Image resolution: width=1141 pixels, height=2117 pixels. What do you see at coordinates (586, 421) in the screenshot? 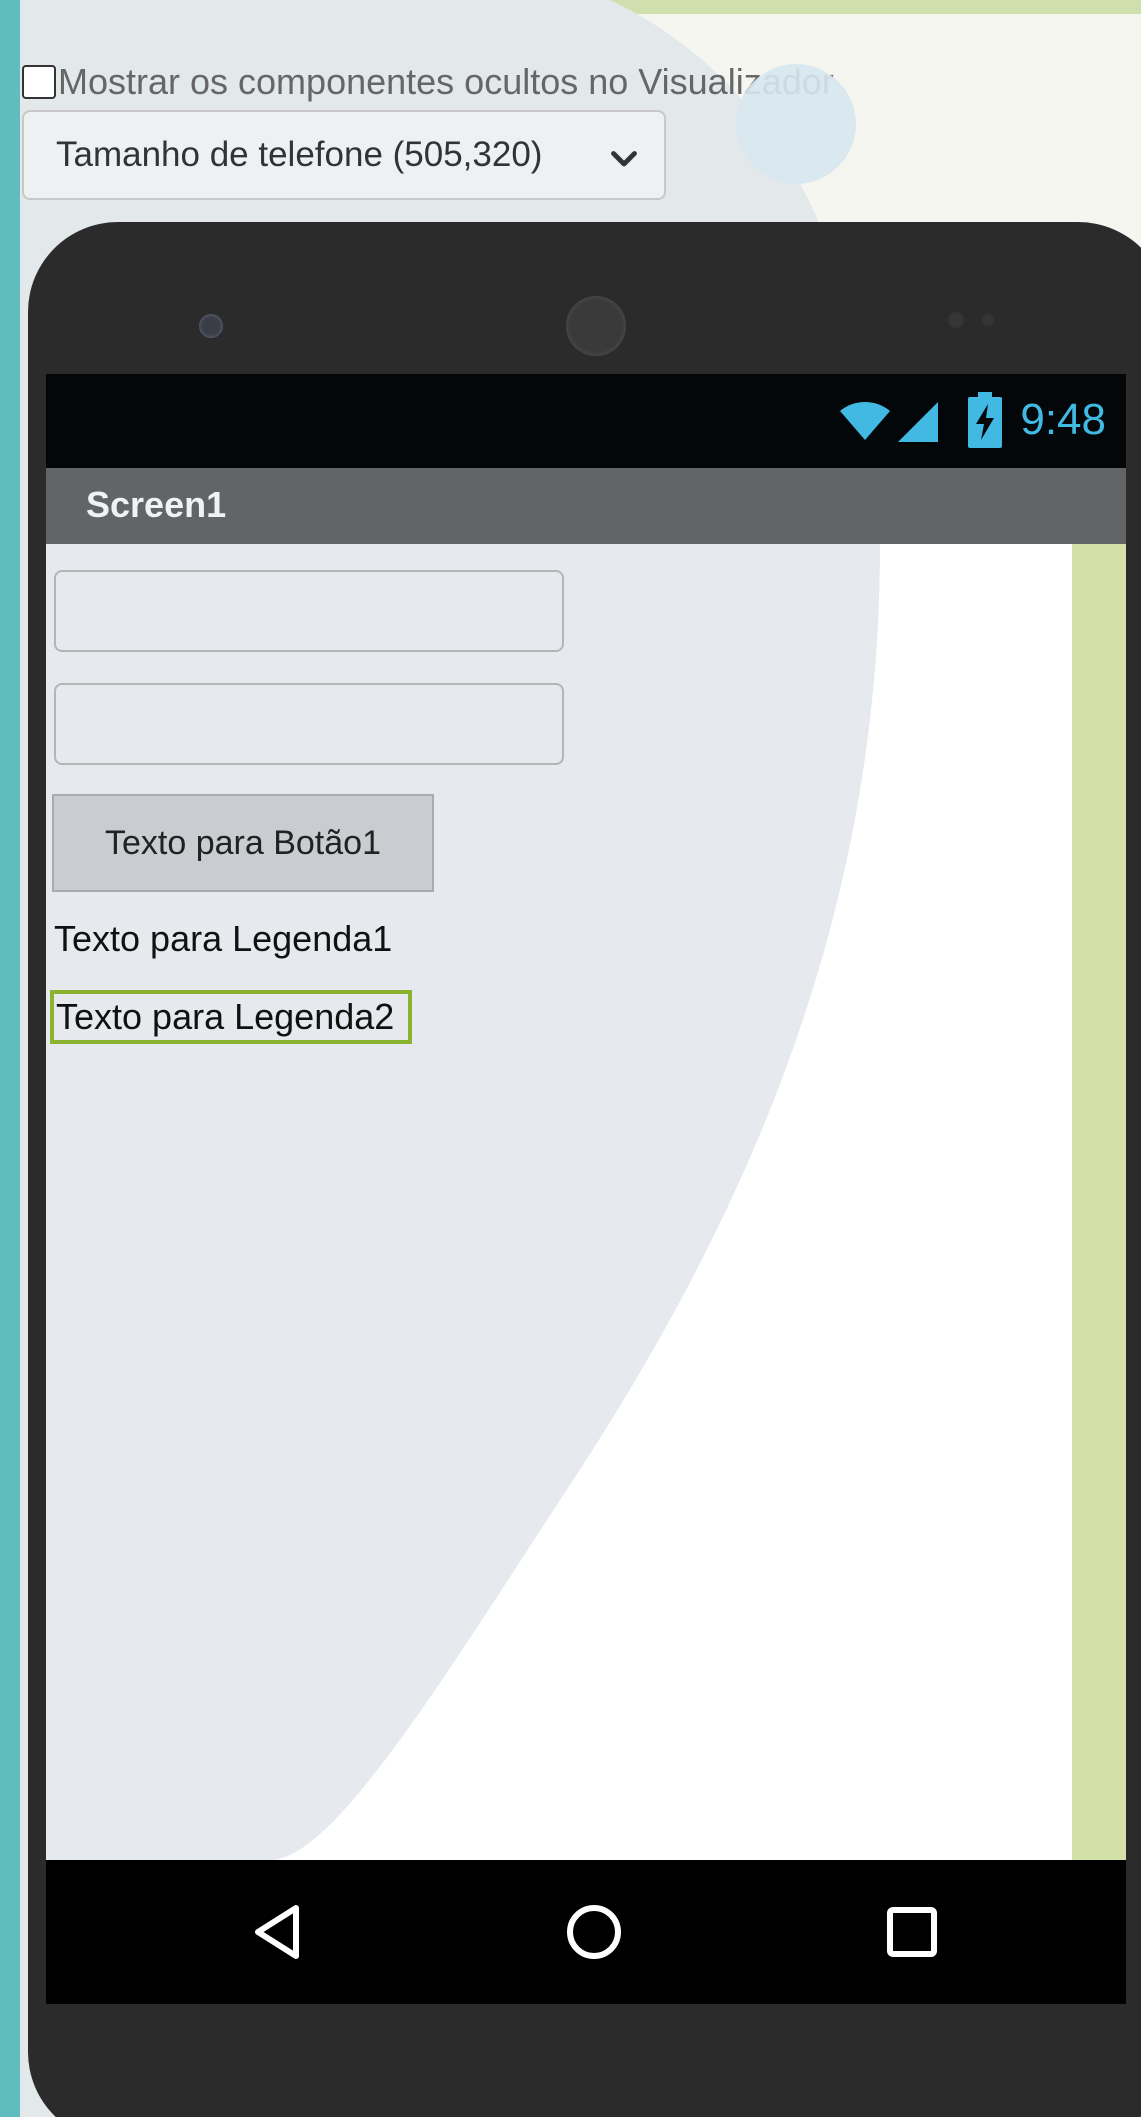
I see `status-bar: 9:48` at bounding box center [586, 421].